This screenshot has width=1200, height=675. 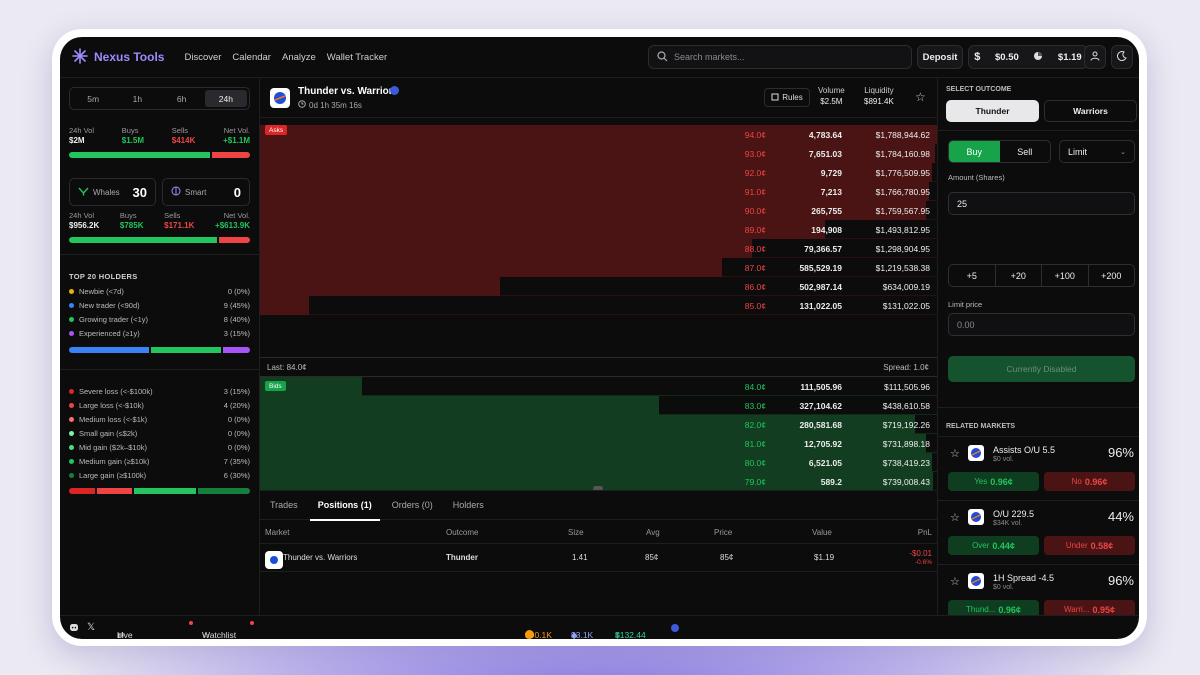 I want to click on whales-card: Whales 30, so click(x=112, y=192).